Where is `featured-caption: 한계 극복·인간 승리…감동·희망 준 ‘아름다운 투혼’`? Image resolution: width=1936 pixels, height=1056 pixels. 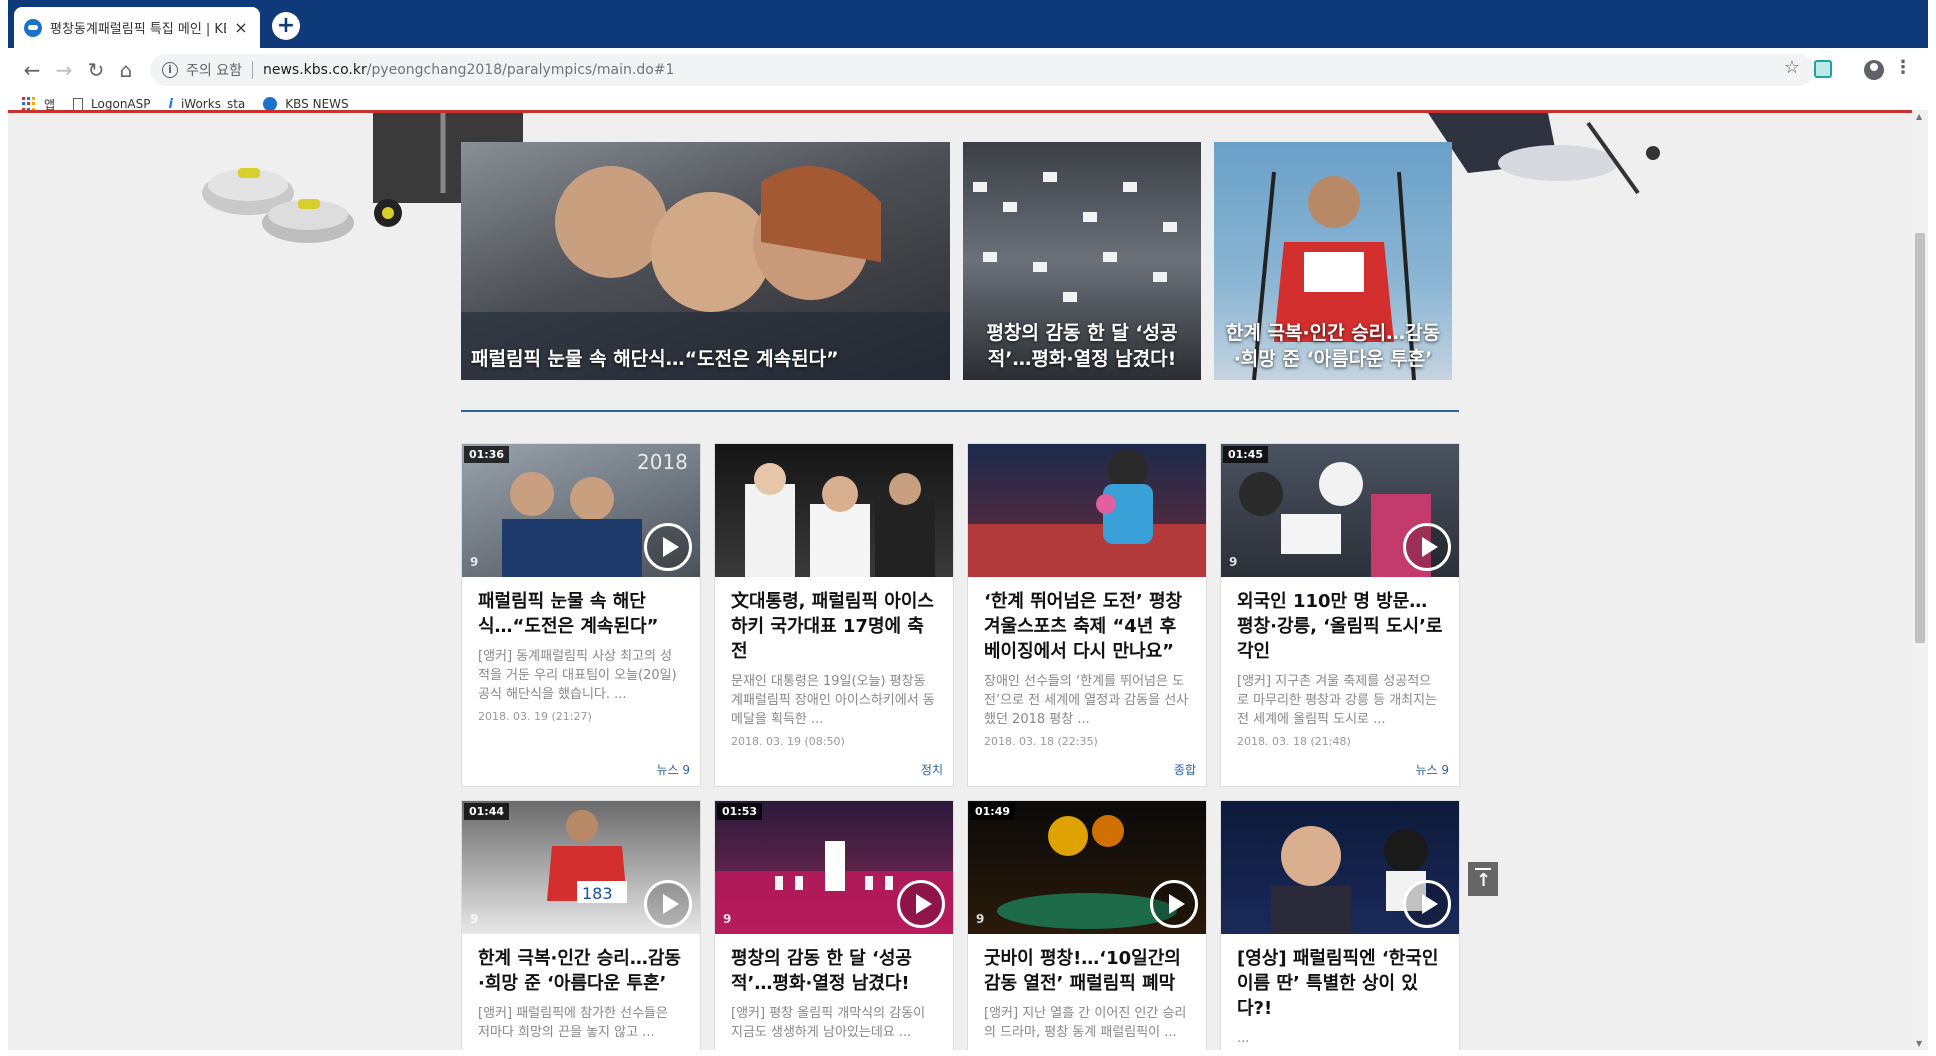 featured-caption: 한계 극복·인간 승리…감동·희망 준 ‘아름다운 투혼’ is located at coordinates (1333, 346).